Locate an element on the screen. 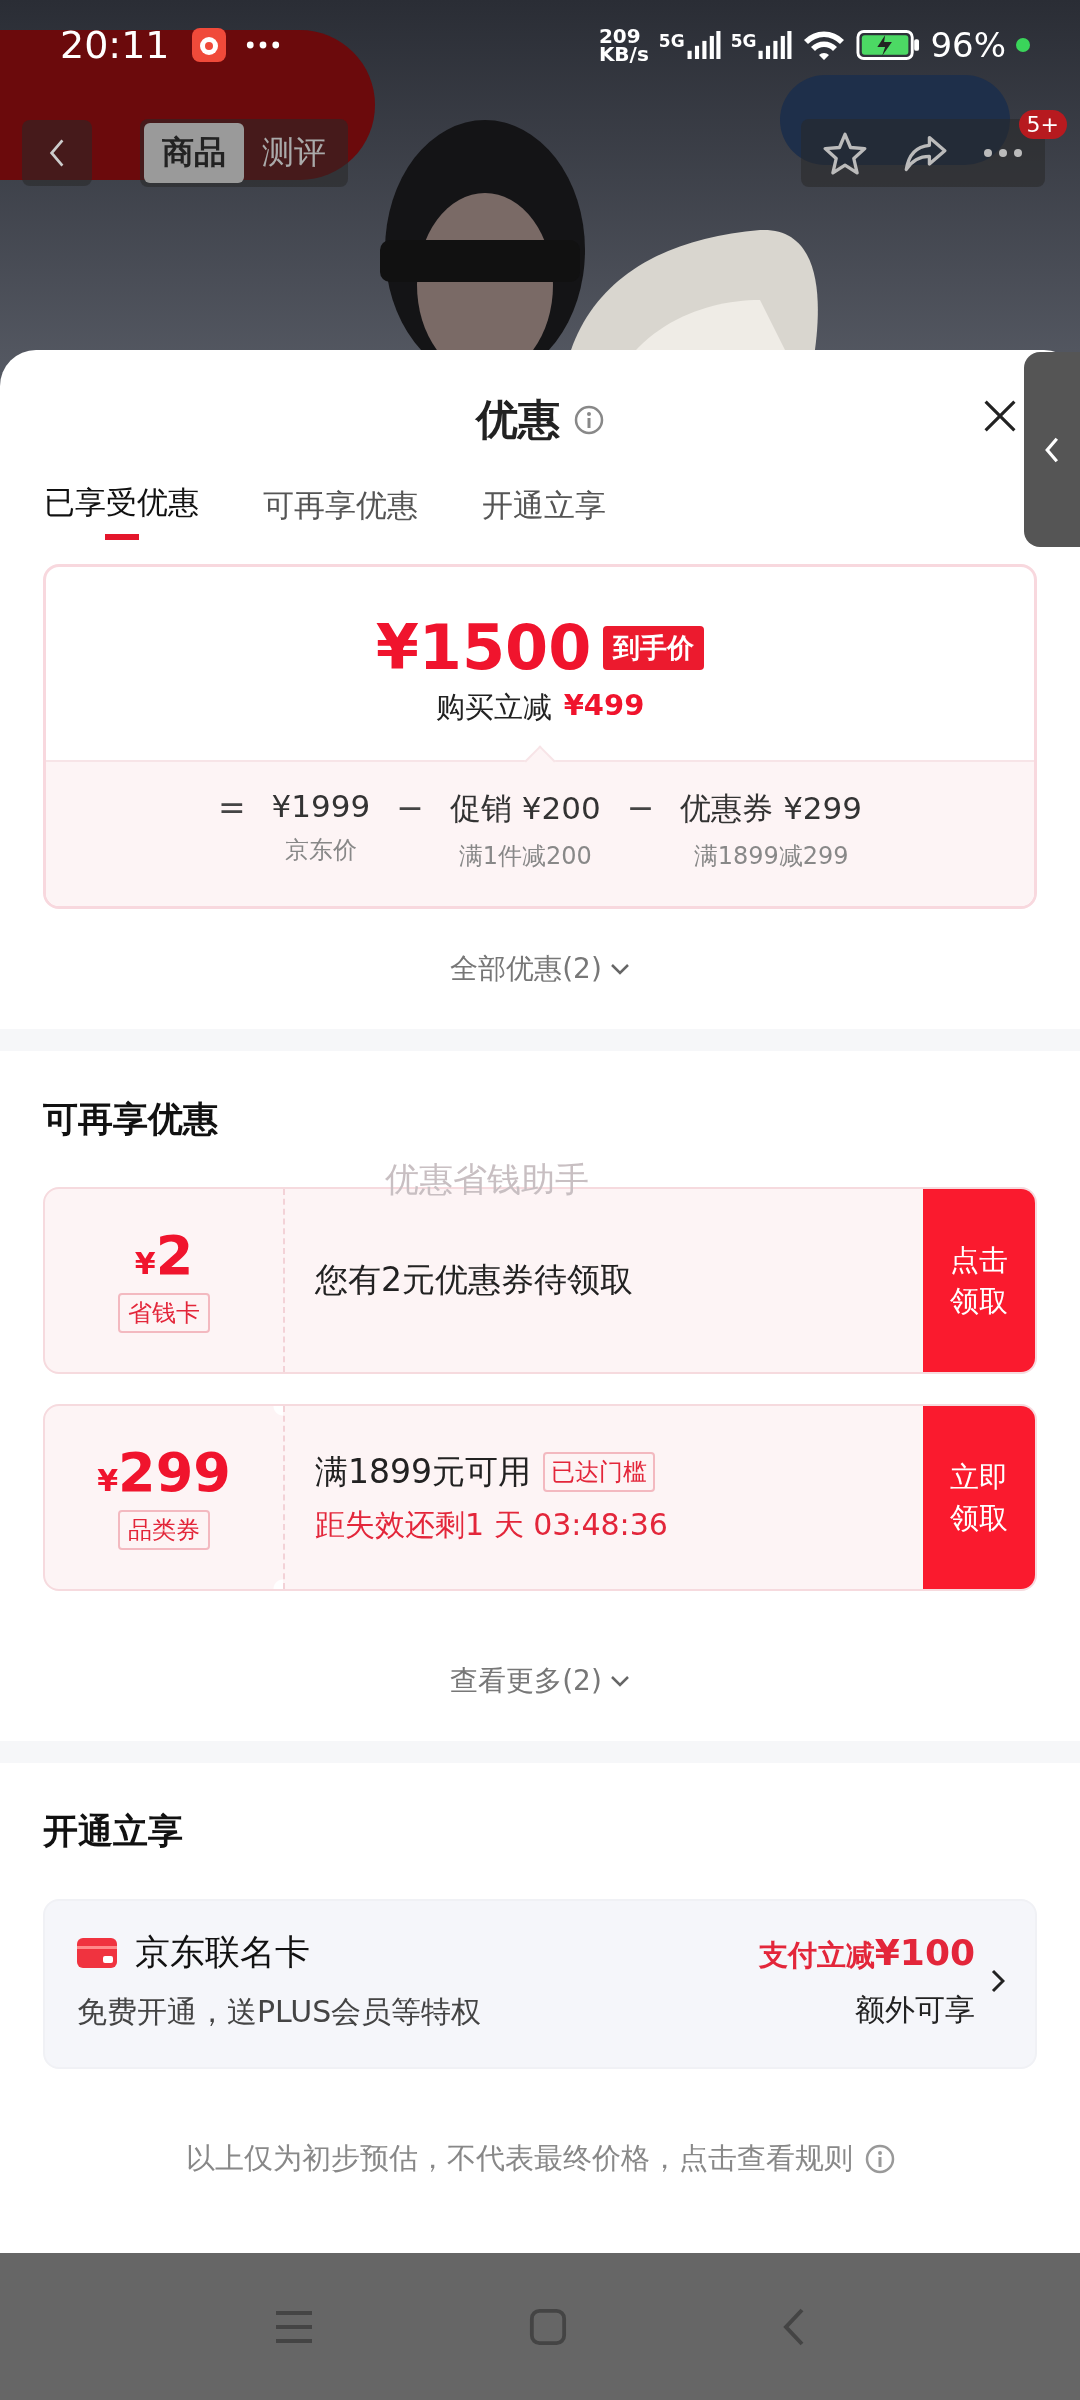 The width and height of the screenshot is (1080, 2400). price-component: 优惠券 ¥299 is located at coordinates (771, 808).